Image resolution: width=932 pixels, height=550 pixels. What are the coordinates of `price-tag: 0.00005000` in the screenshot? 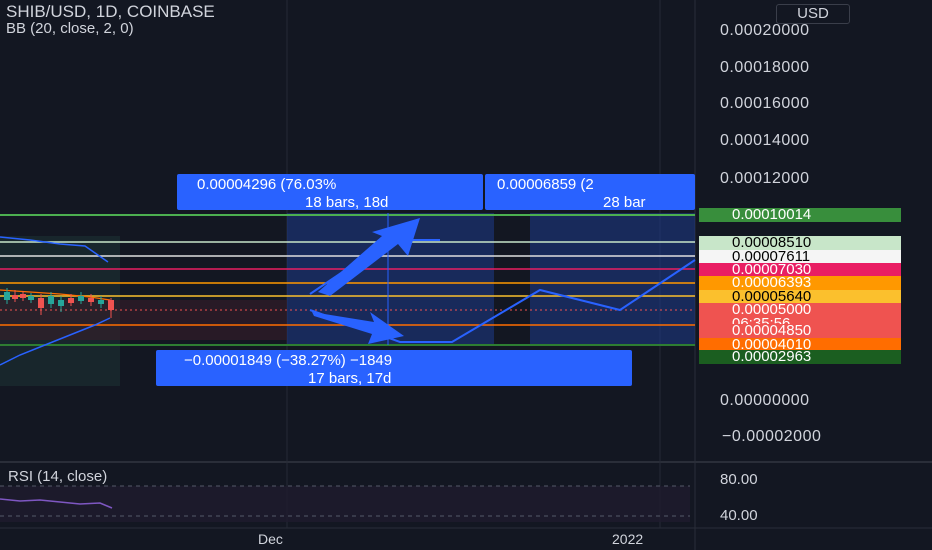 It's located at (800, 310).